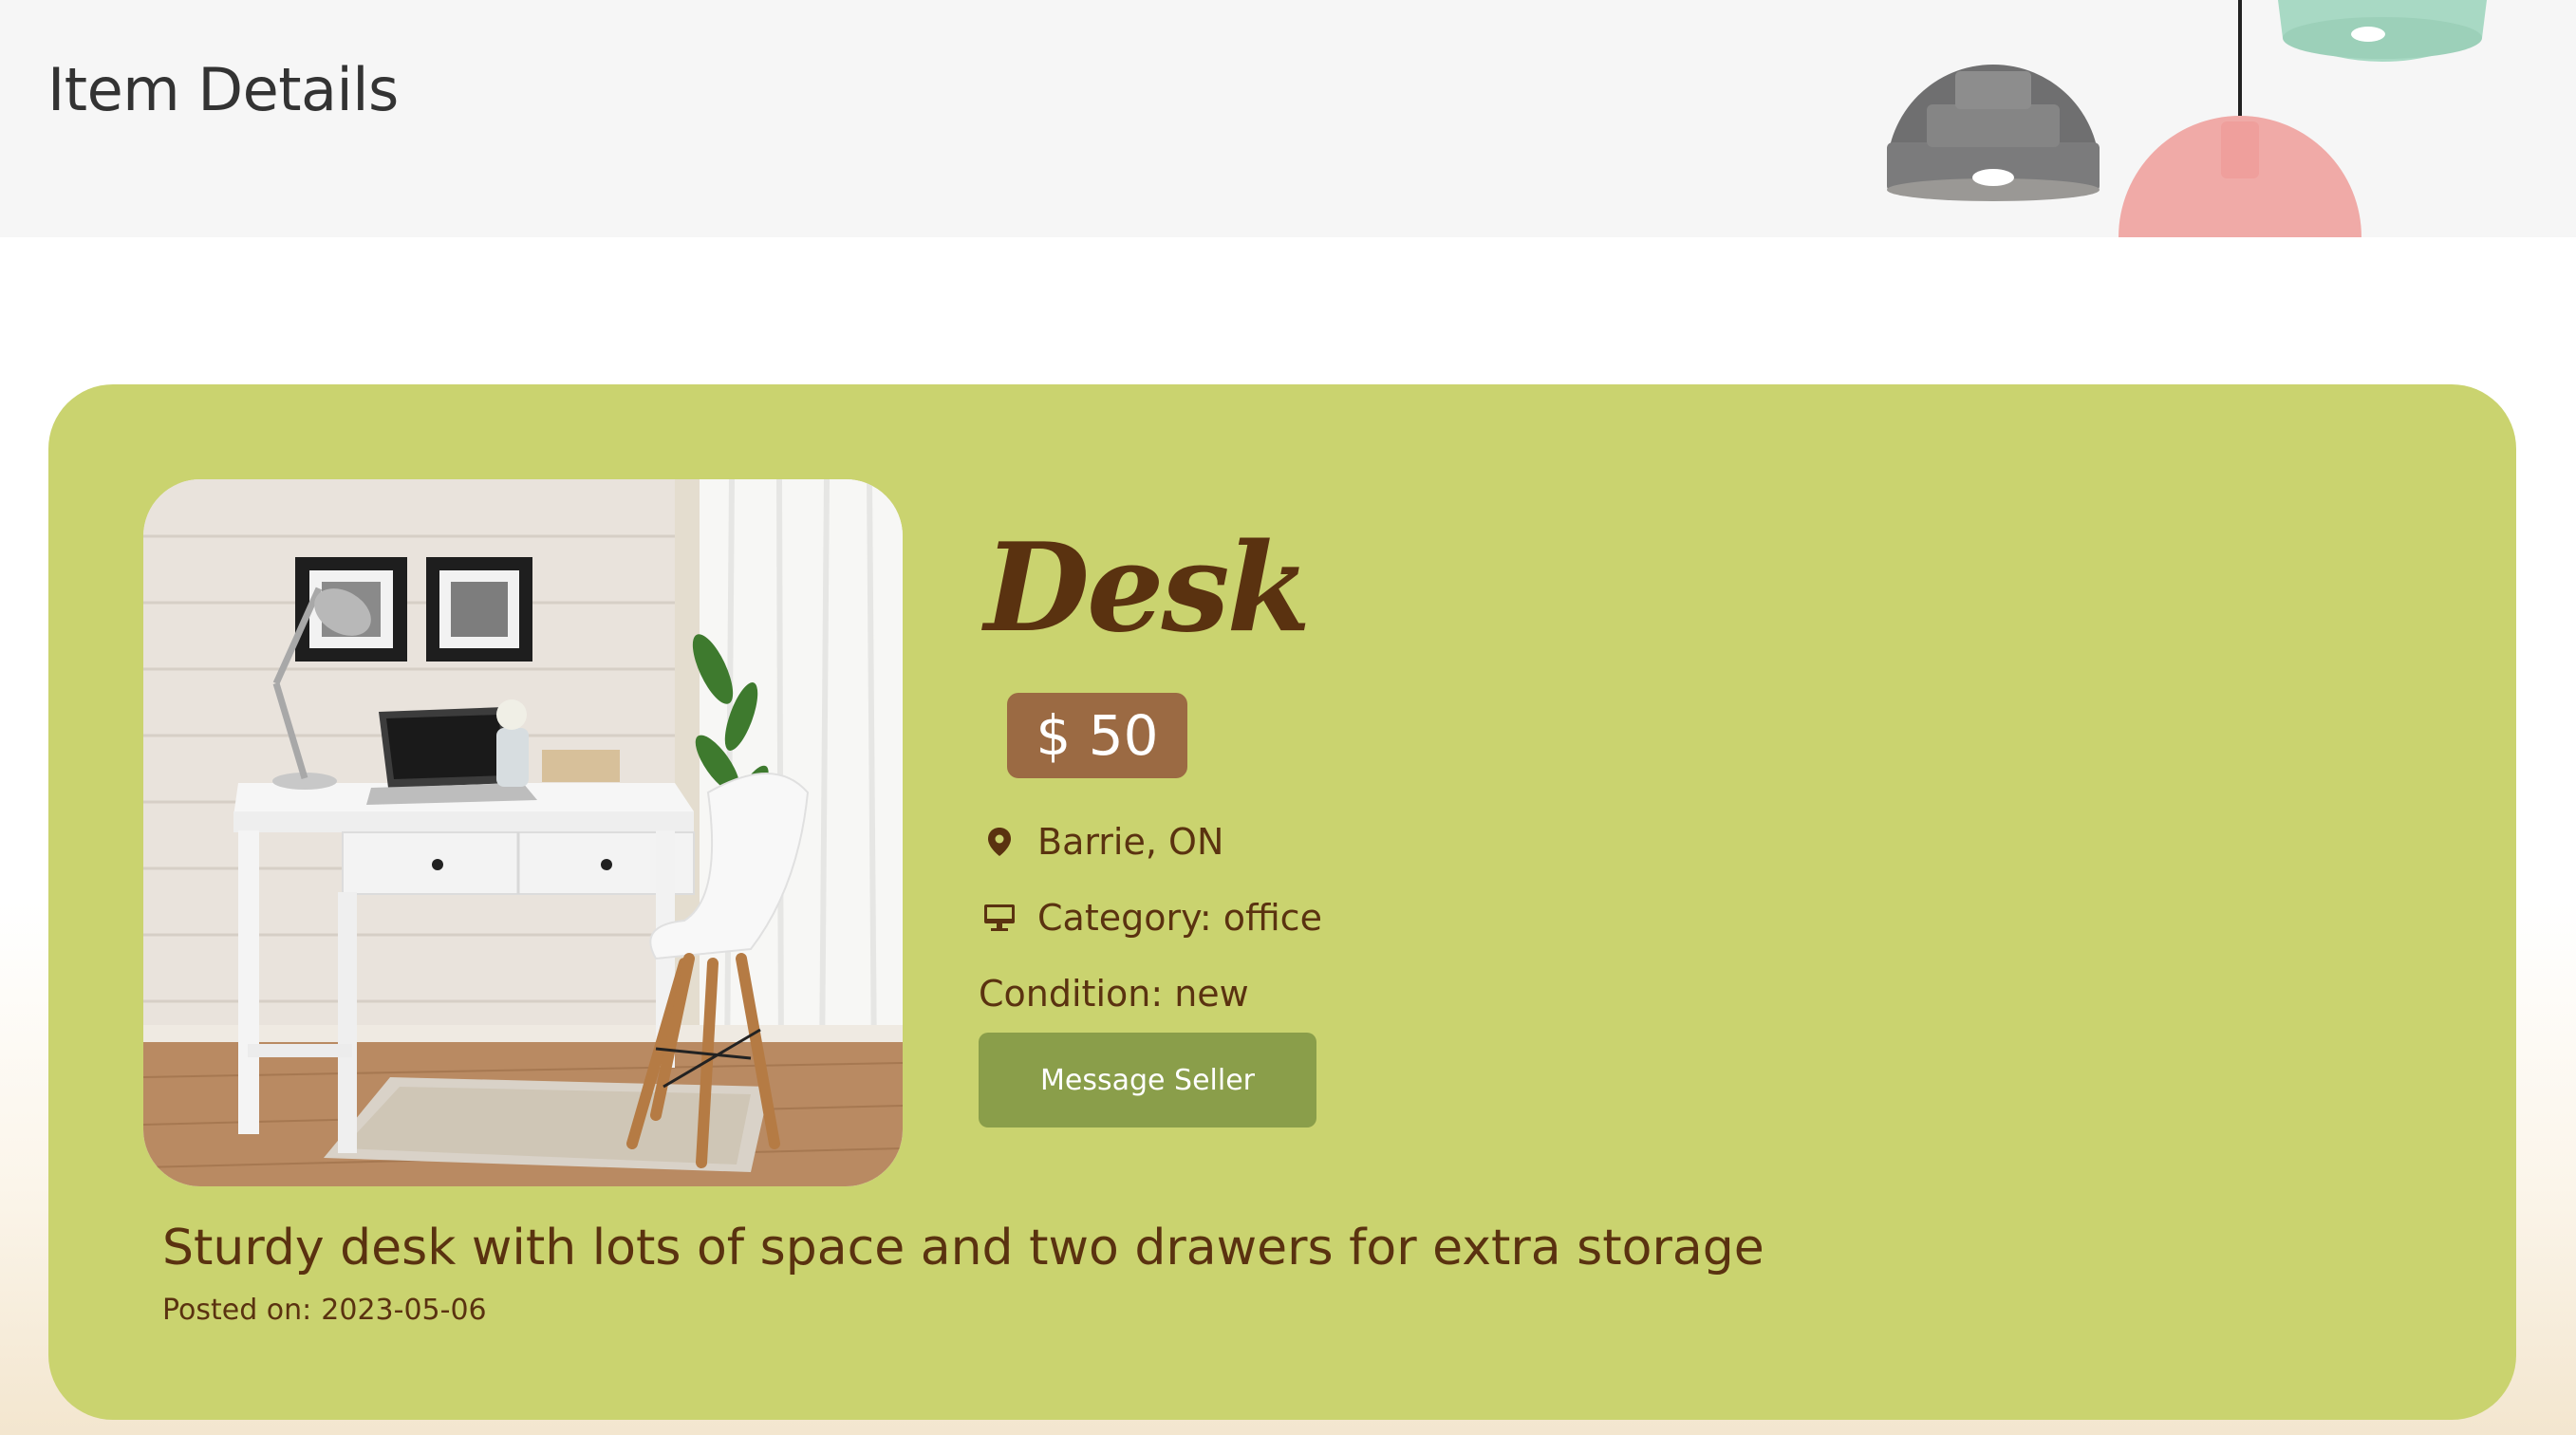 This screenshot has height=1435, width=2576. I want to click on item-photo, so click(523, 833).